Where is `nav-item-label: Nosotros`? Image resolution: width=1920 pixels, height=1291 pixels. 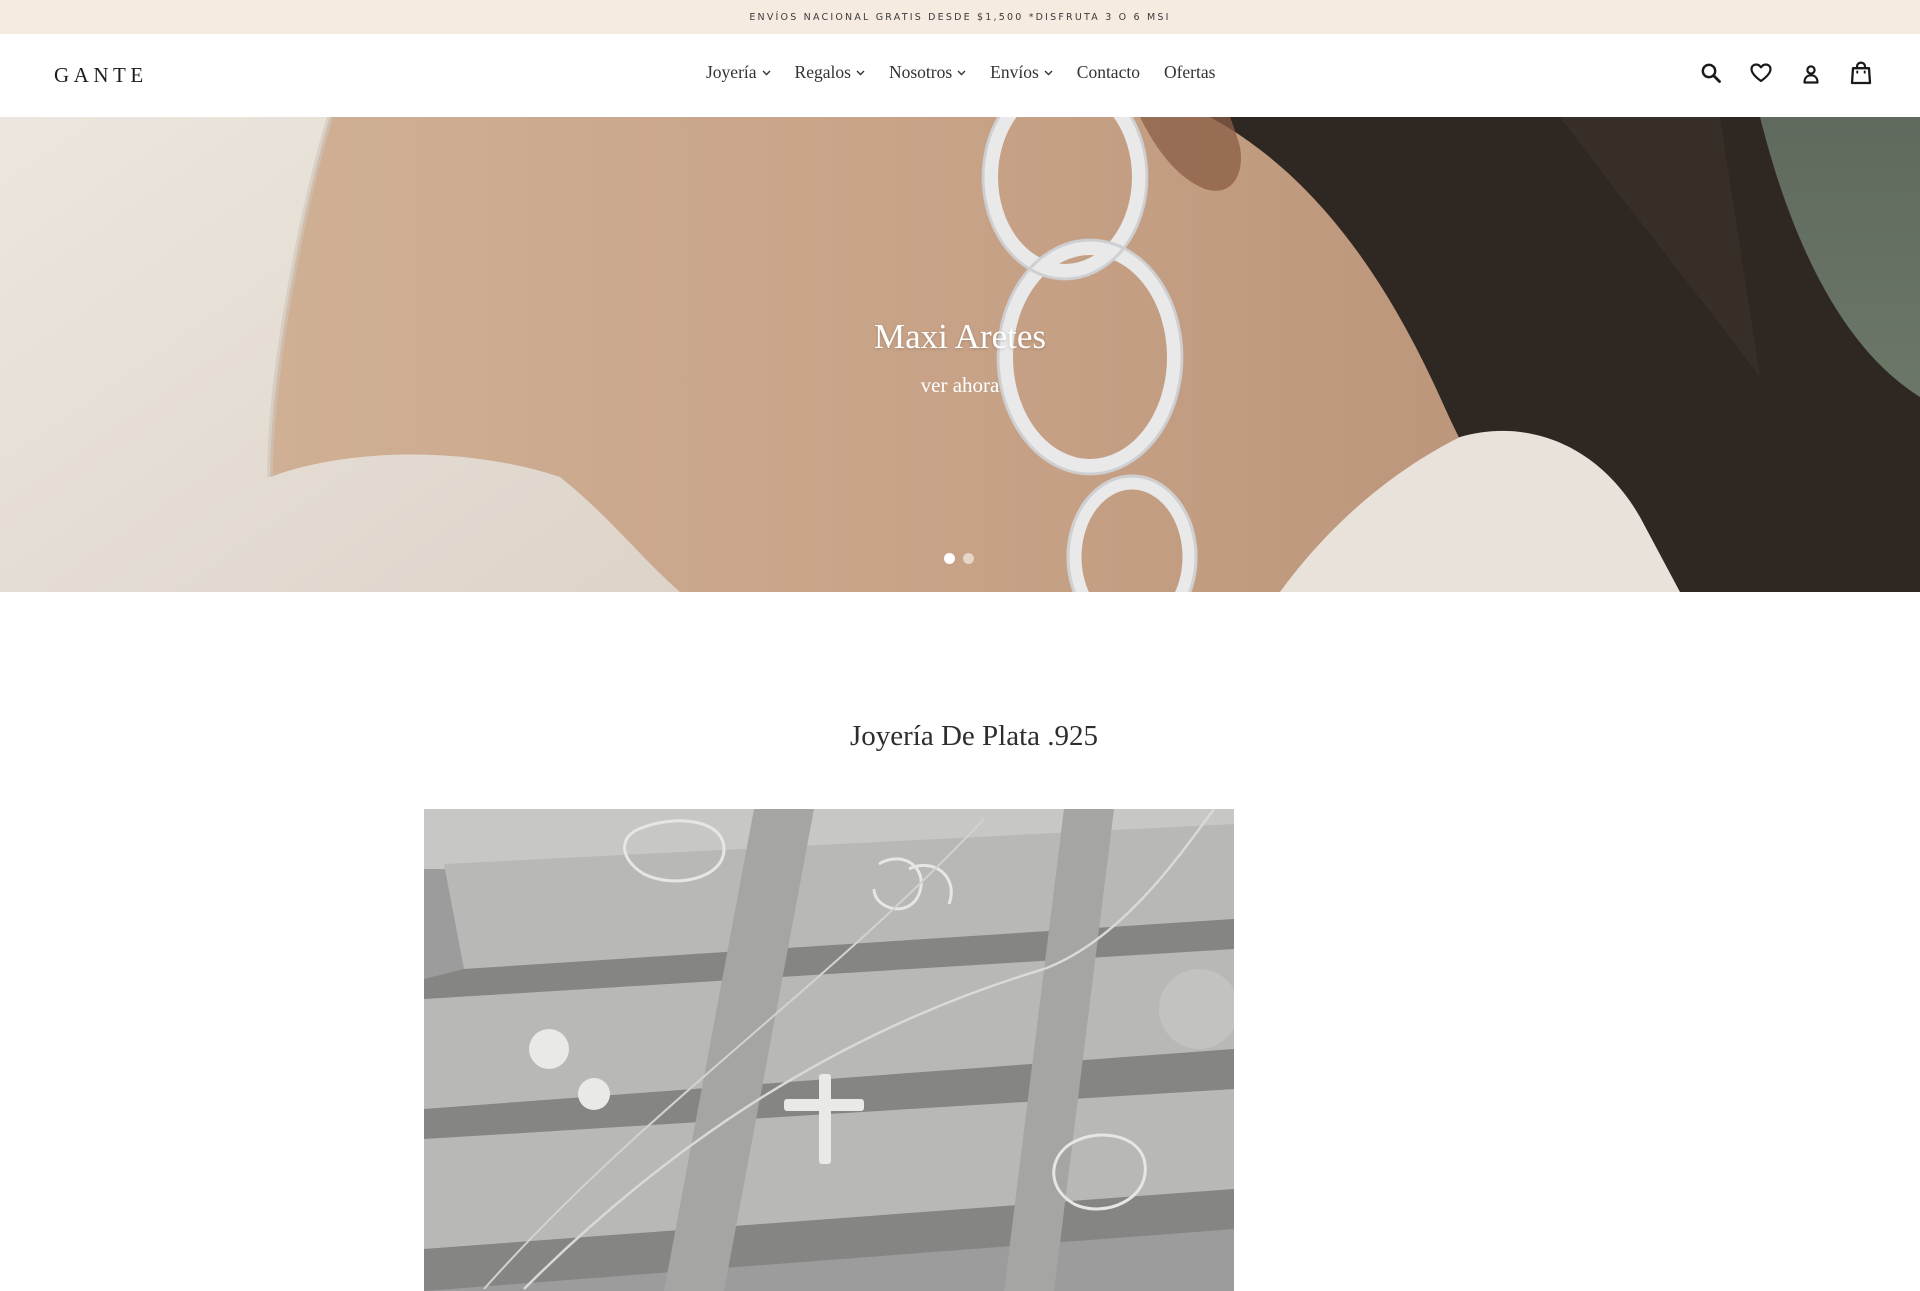
nav-item-label: Nosotros is located at coordinates (920, 72).